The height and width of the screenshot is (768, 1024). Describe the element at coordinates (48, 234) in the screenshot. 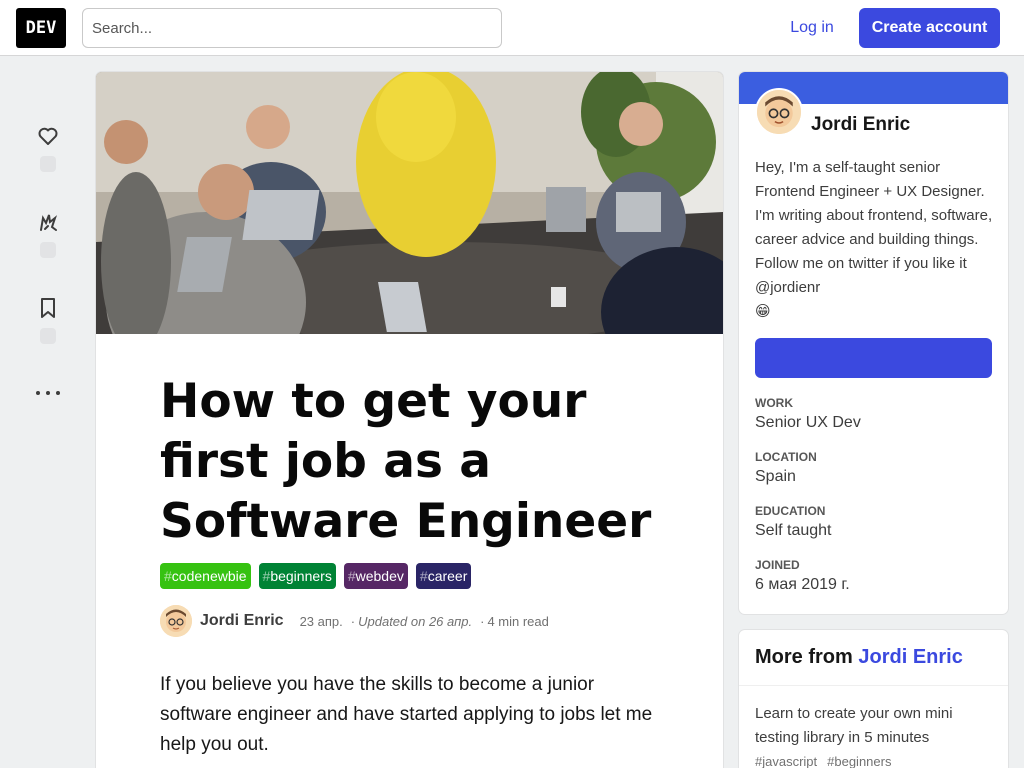

I see `unicorn-reaction` at that location.